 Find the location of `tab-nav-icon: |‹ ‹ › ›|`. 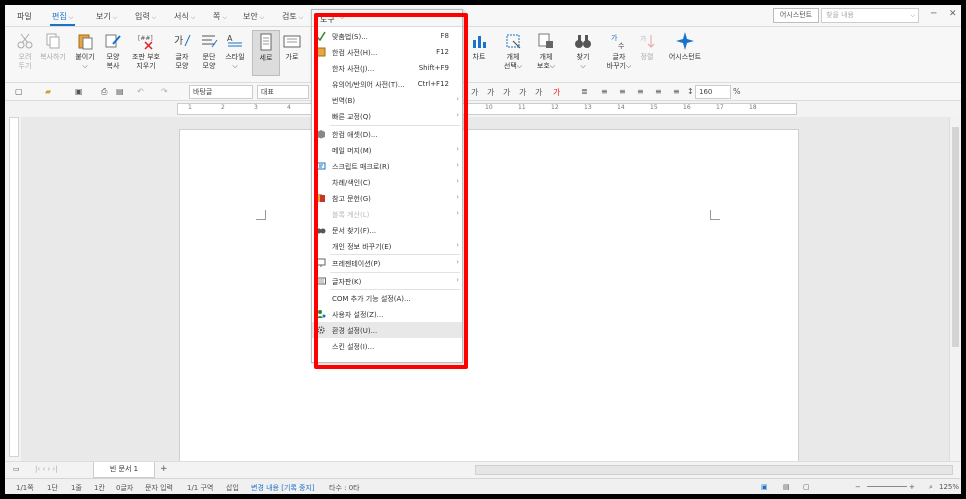

tab-nav-icon: |‹ ‹ › ›| is located at coordinates (46, 469).